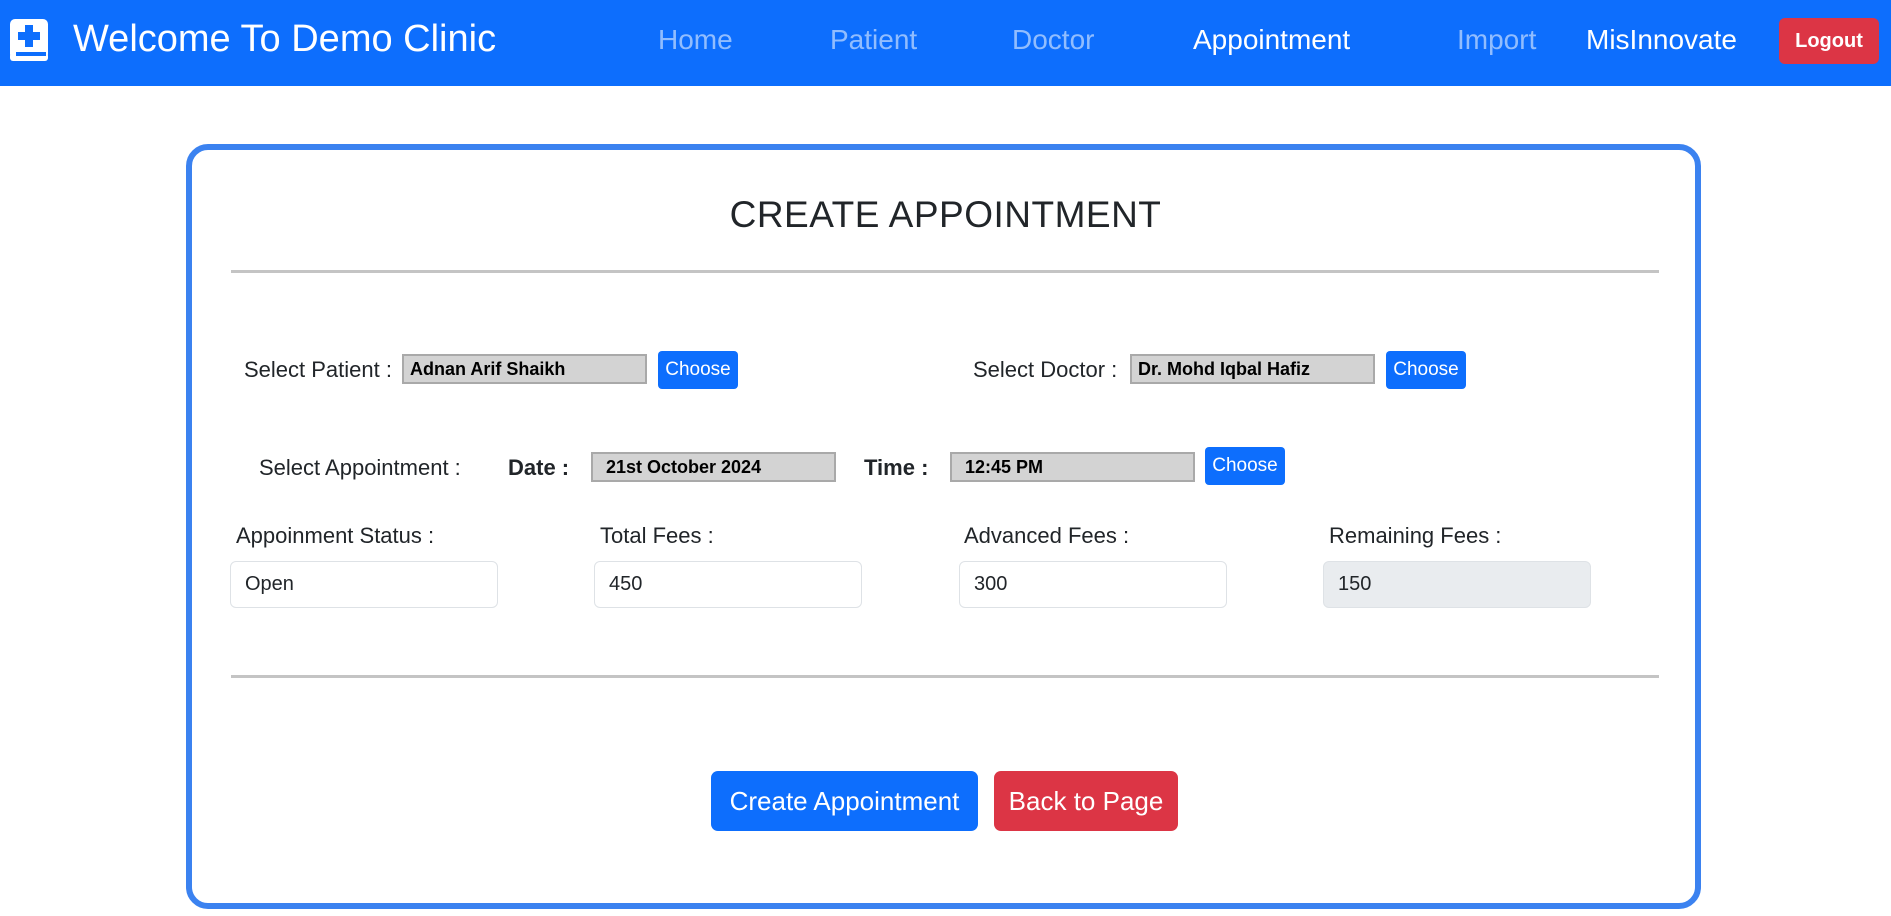  Describe the element at coordinates (524, 369) in the screenshot. I see `patient-field: Adnan Arif Shaikh` at that location.